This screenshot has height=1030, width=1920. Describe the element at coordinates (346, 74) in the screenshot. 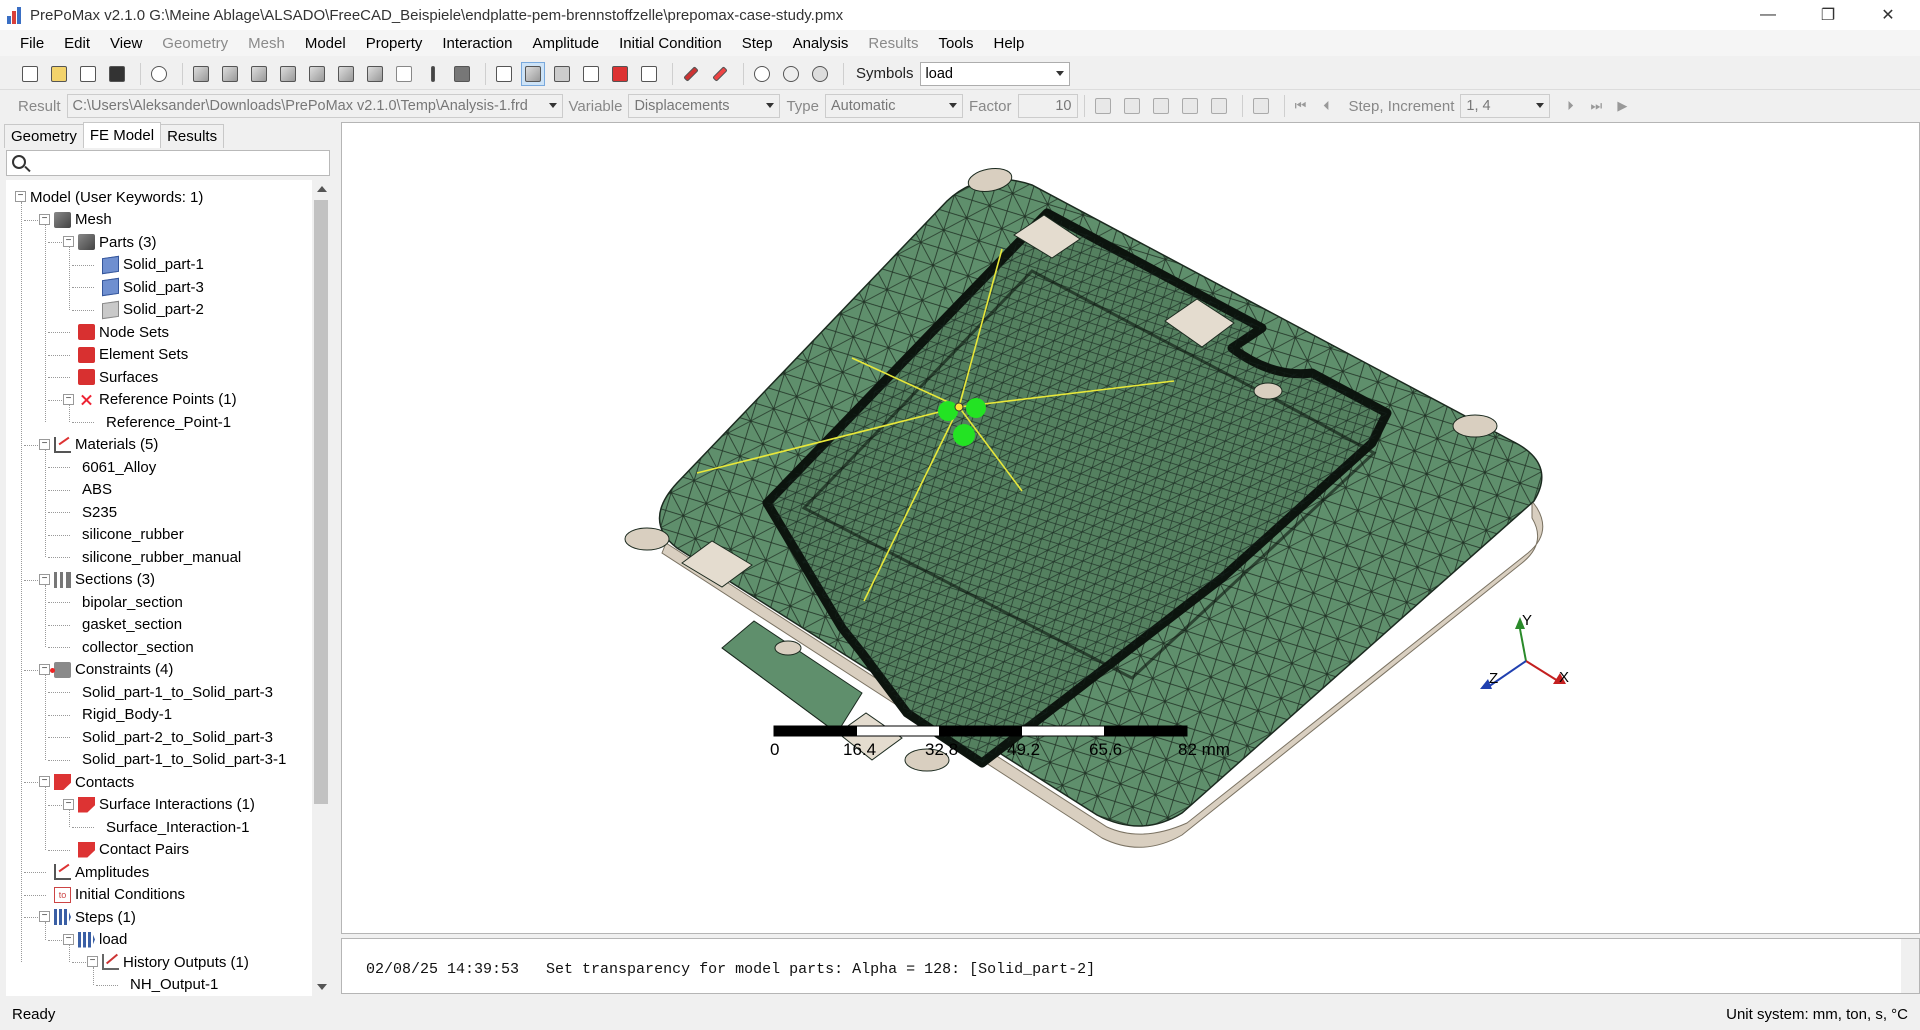

I see `view-right-icon` at that location.